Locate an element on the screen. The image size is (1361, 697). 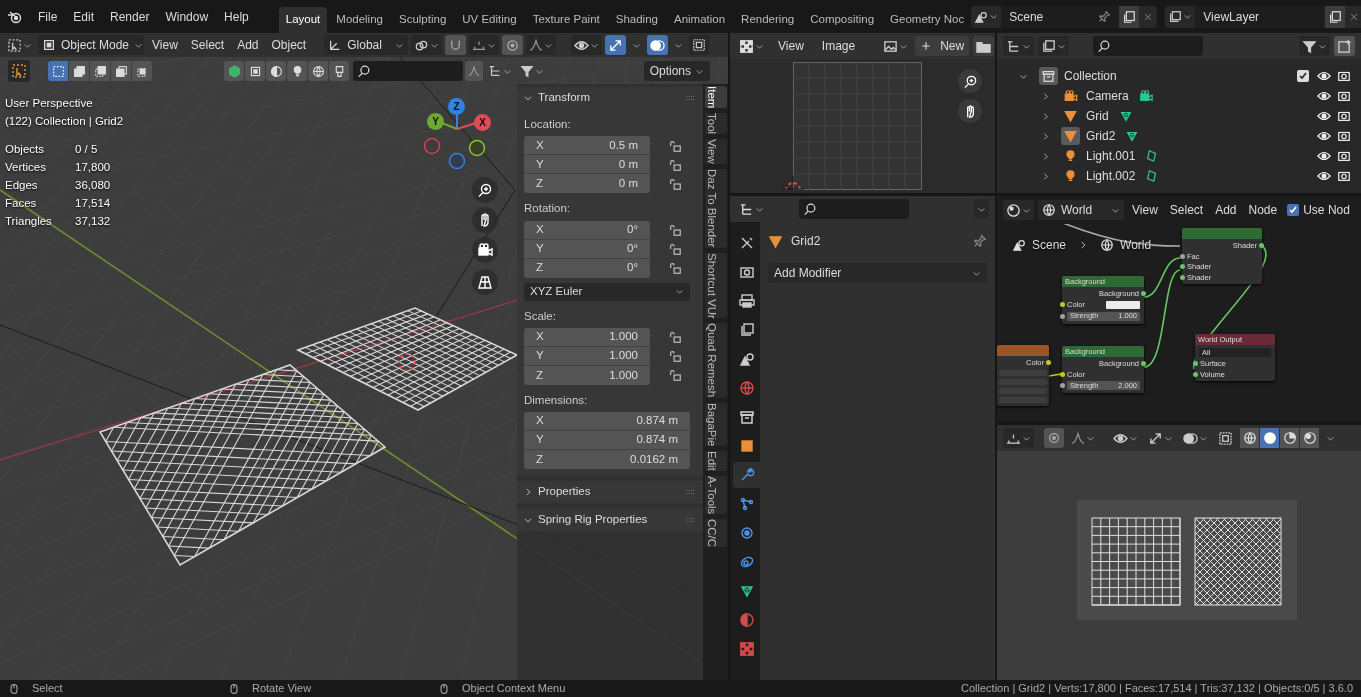
breadcrumb-item: Scene is located at coordinates (1049, 245).